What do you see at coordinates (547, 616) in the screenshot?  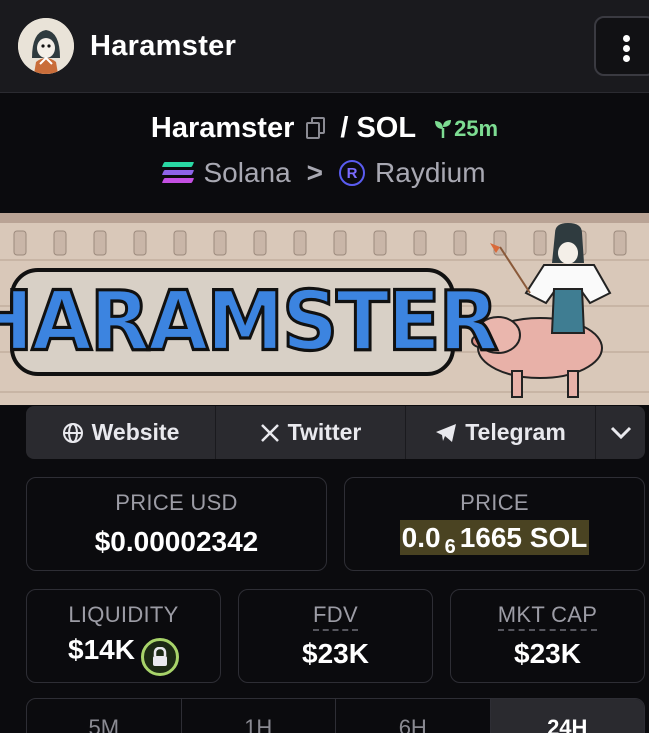 I see `mkt-cap-label: MKT CAP` at bounding box center [547, 616].